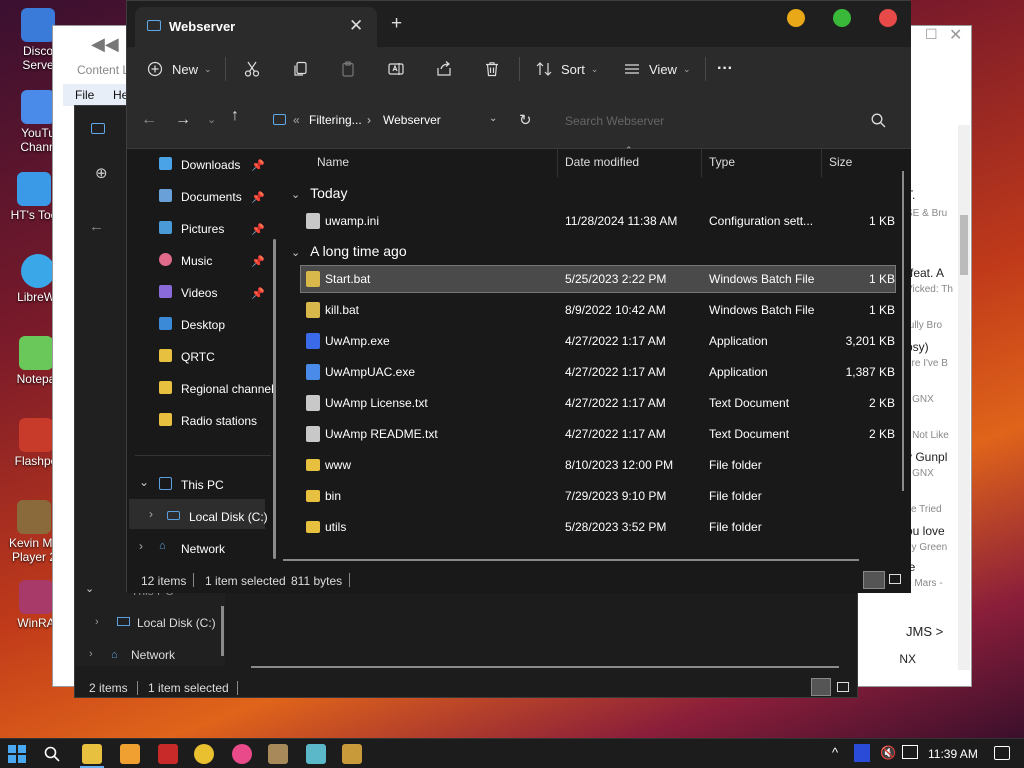 The image size is (1024, 768). What do you see at coordinates (725, 69) in the screenshot?
I see `more-options-button: ···` at bounding box center [725, 69].